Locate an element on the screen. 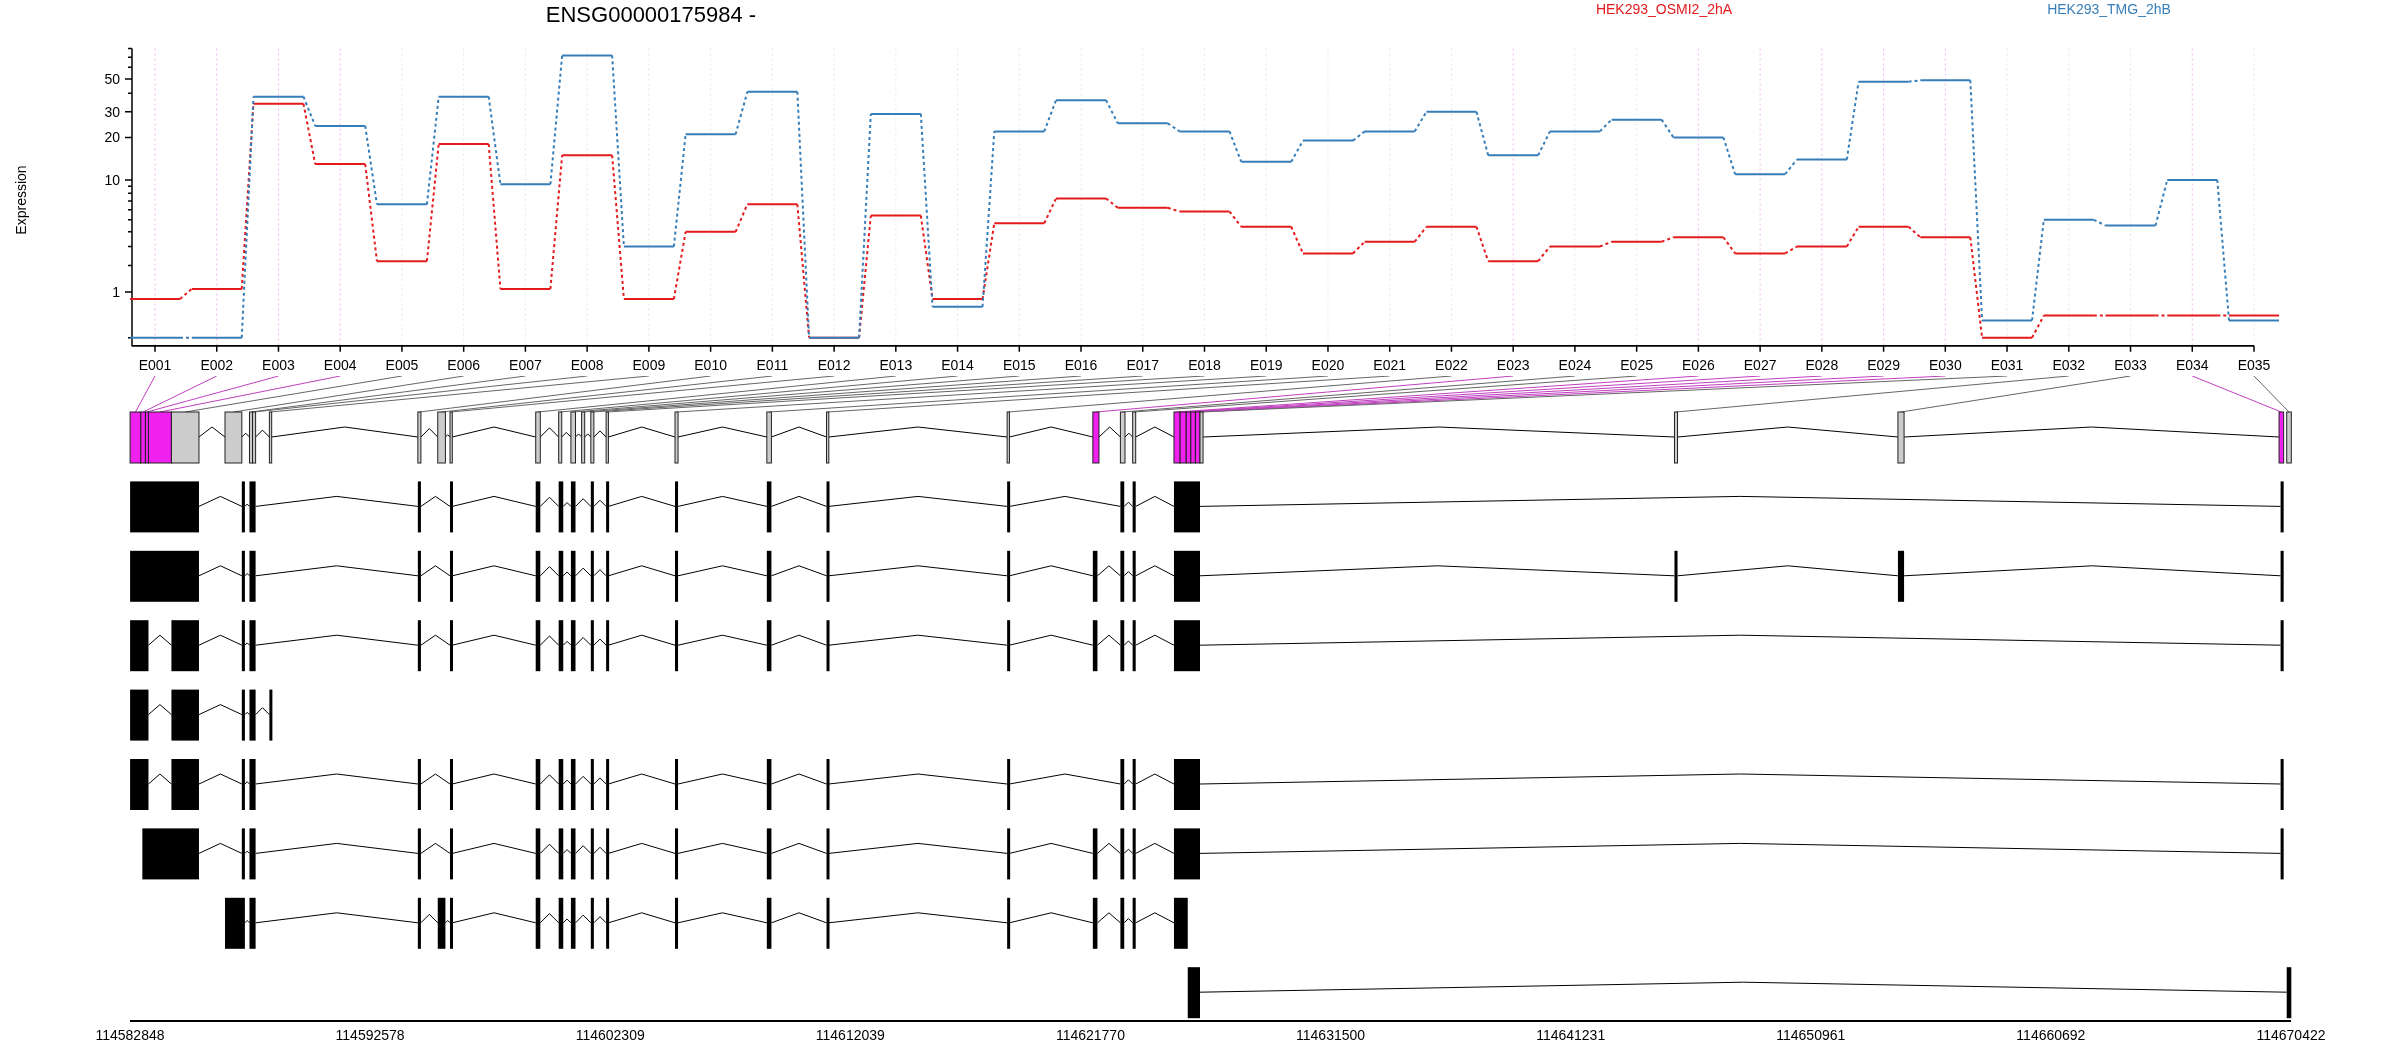  exon-label: E029 is located at coordinates (1883, 365).